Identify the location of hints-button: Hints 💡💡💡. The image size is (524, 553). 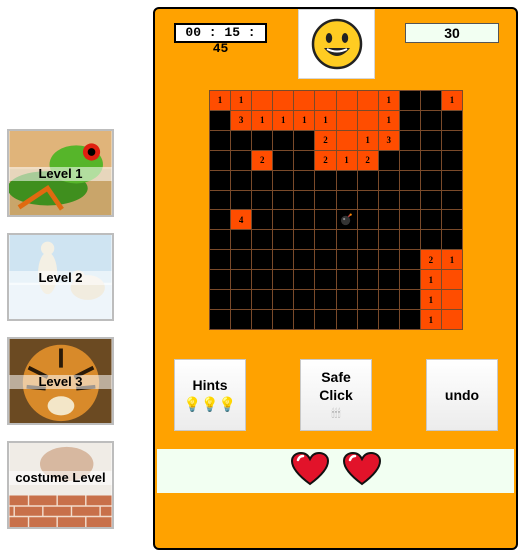
(210, 395).